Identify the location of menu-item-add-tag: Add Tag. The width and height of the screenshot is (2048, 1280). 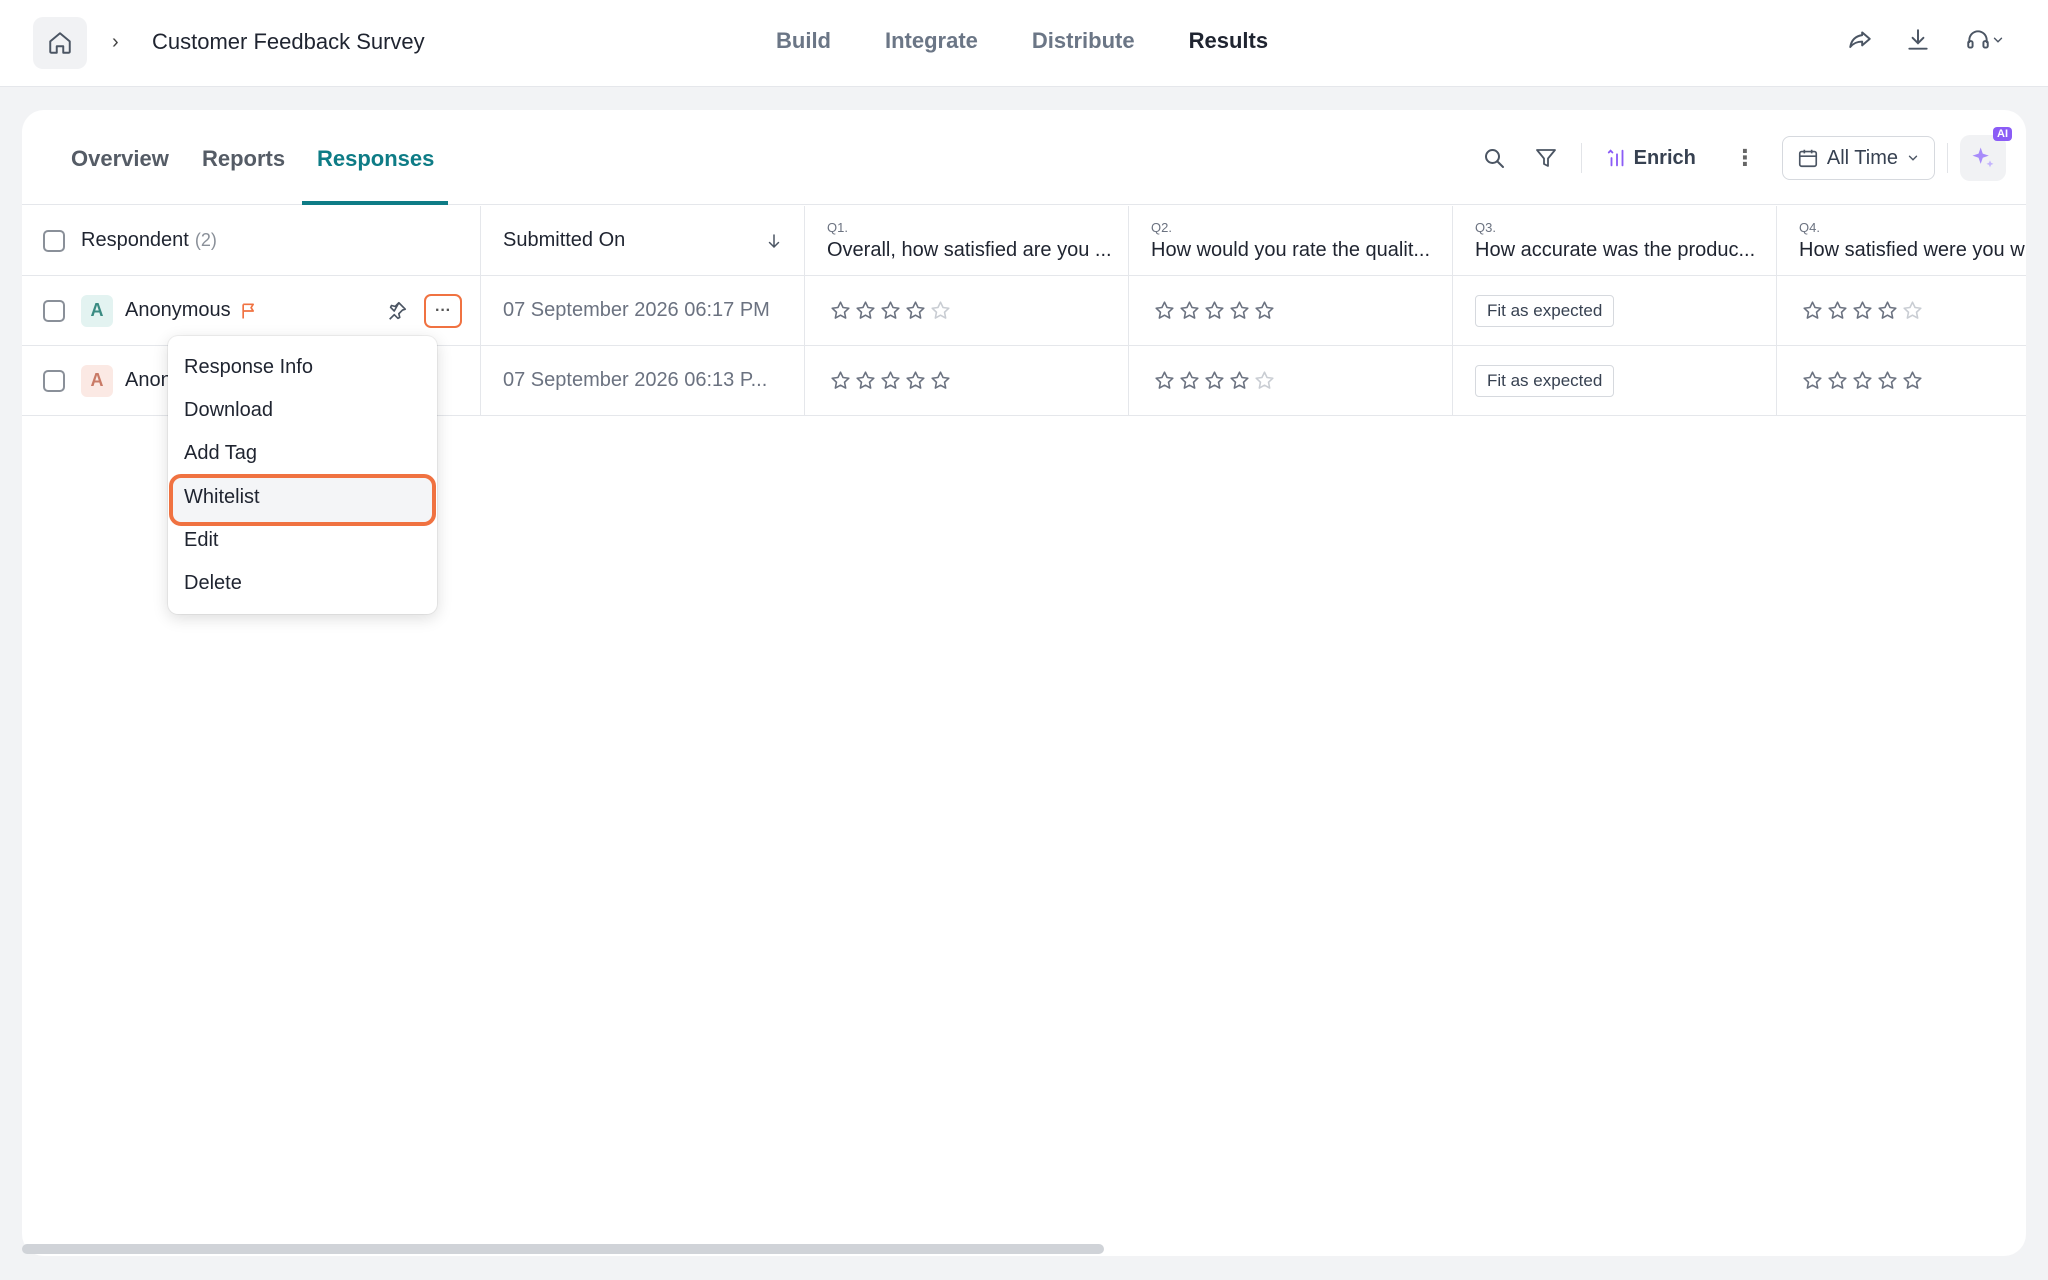
(220, 453).